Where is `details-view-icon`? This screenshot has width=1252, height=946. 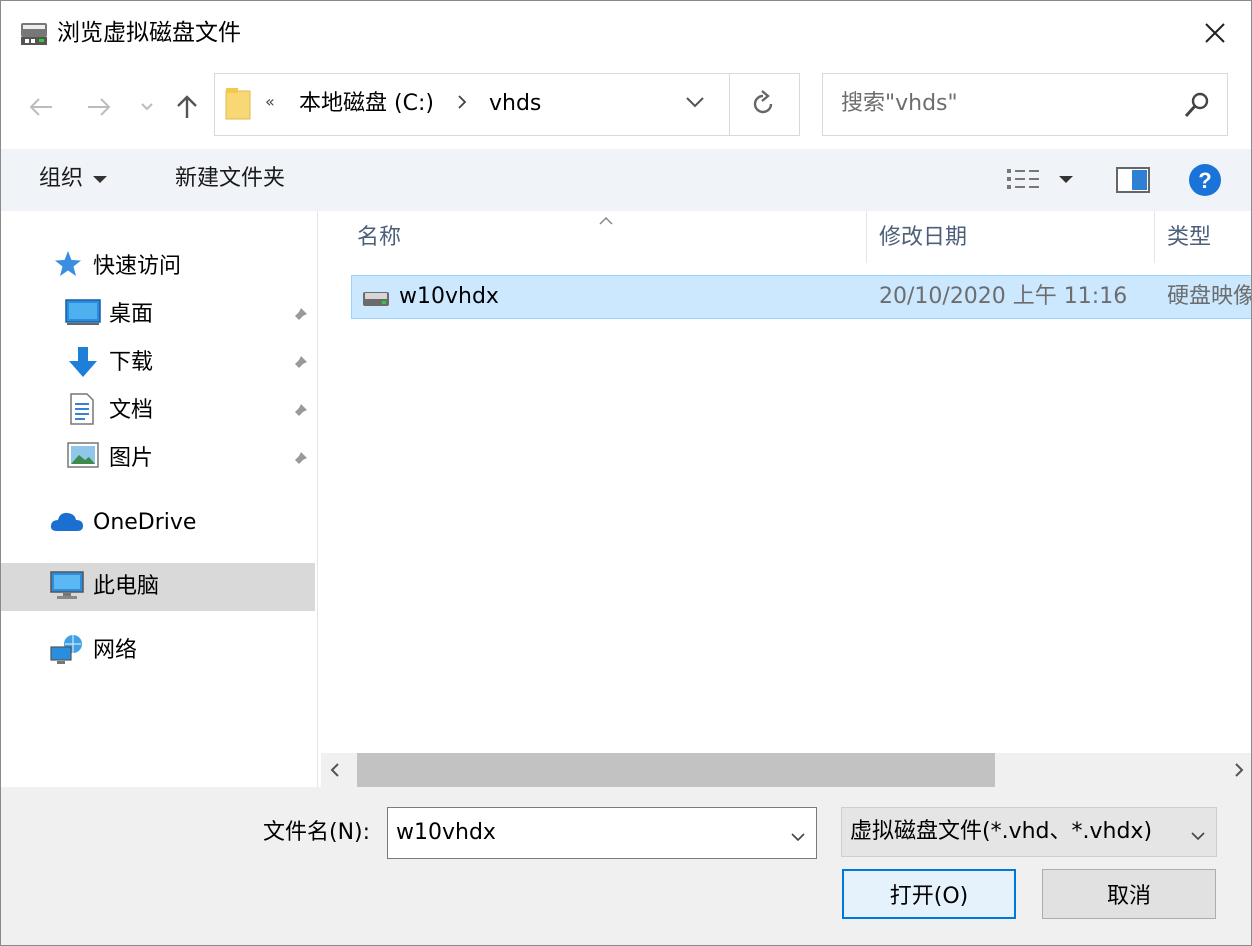 details-view-icon is located at coordinates (1040, 179).